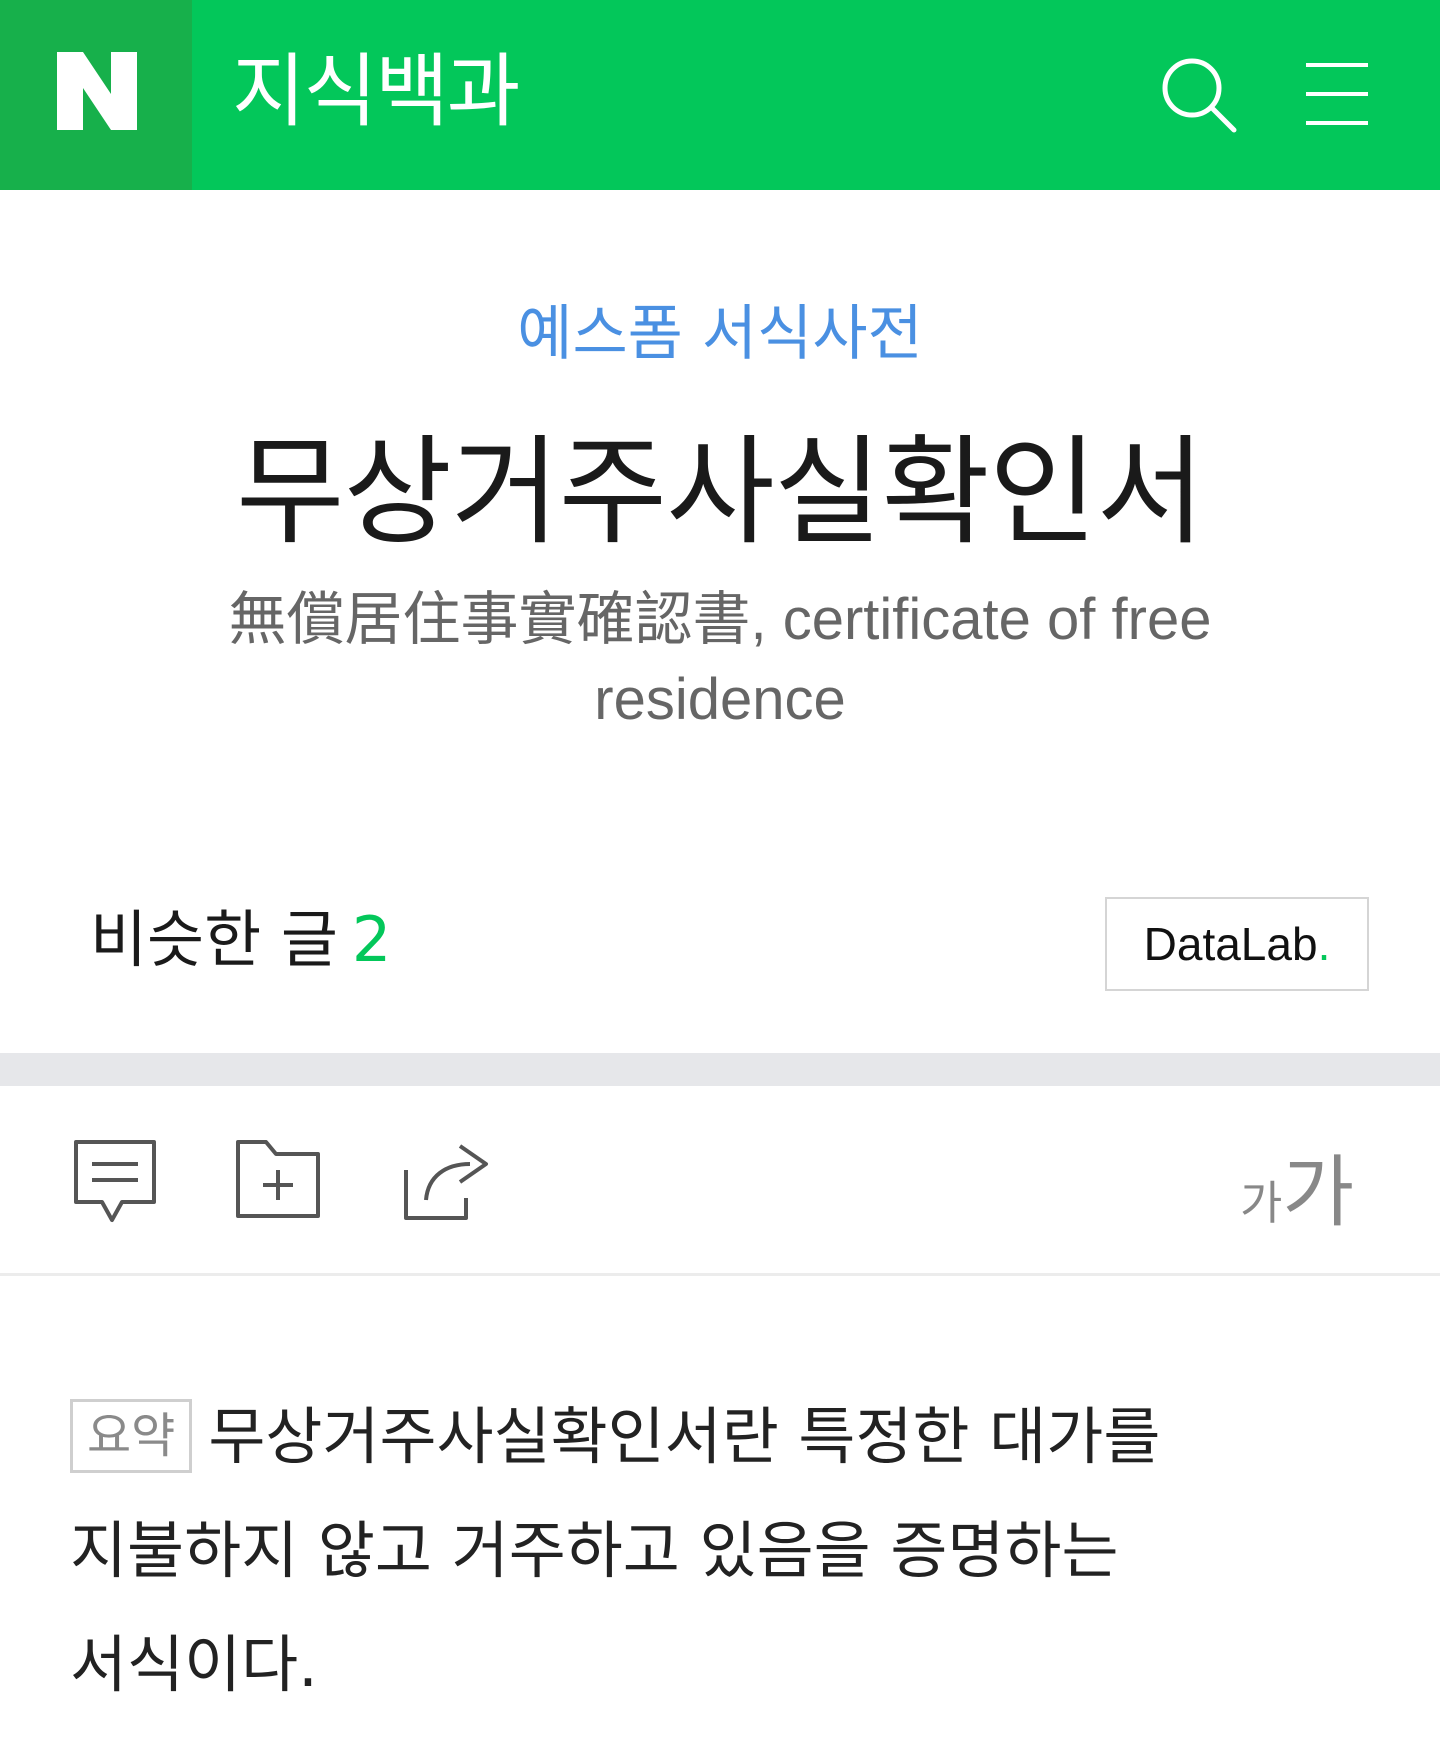  I want to click on datalab-label: DataLab, so click(1230, 944).